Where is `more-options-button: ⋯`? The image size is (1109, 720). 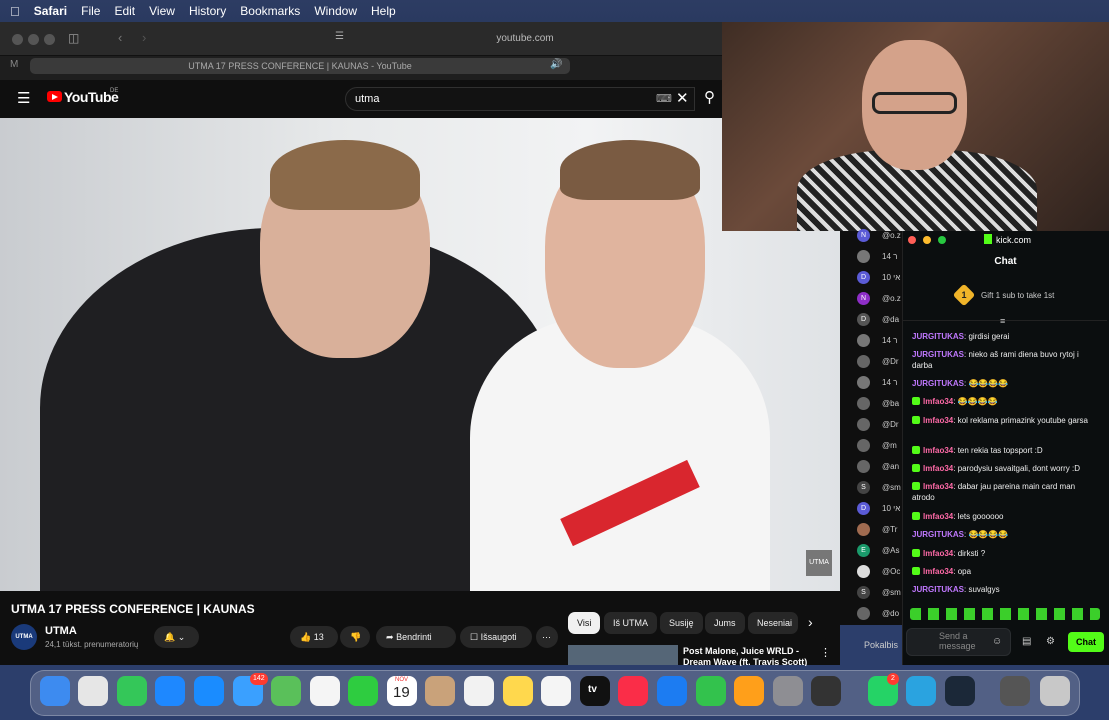
more-options-button: ⋯ is located at coordinates (547, 637).